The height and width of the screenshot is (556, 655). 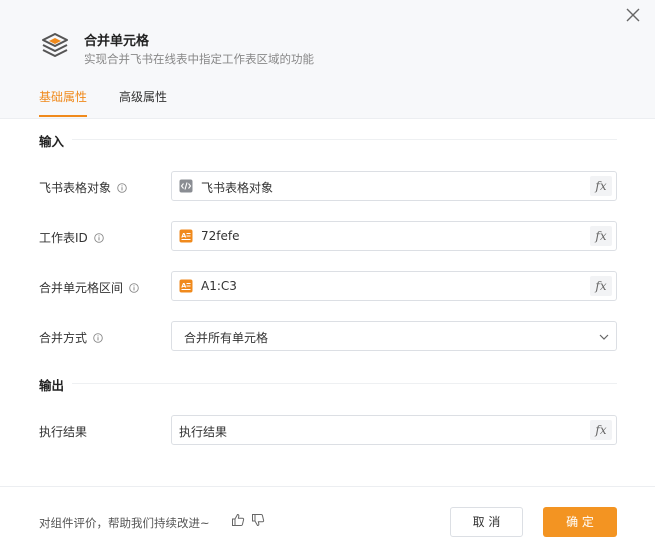 What do you see at coordinates (186, 186) in the screenshot?
I see `code-icon` at bounding box center [186, 186].